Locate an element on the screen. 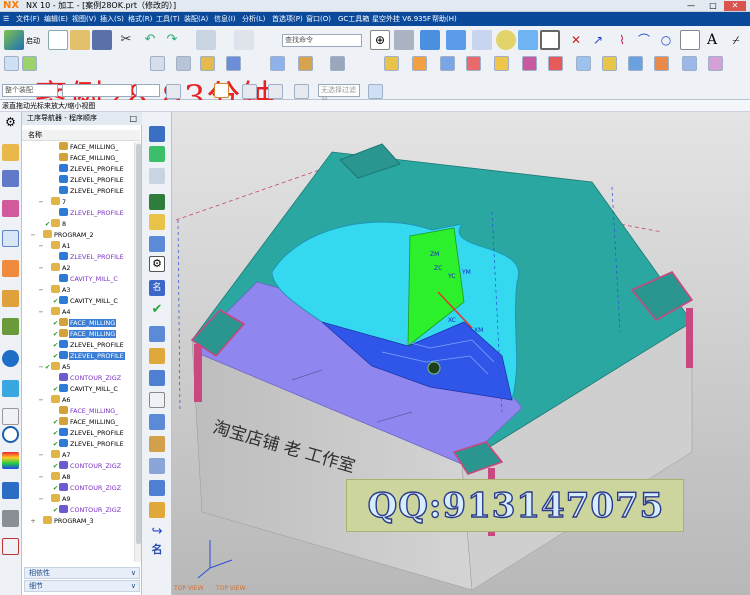  tree-row: ✔ FACE_MILLING is located at coordinates (78, 334).